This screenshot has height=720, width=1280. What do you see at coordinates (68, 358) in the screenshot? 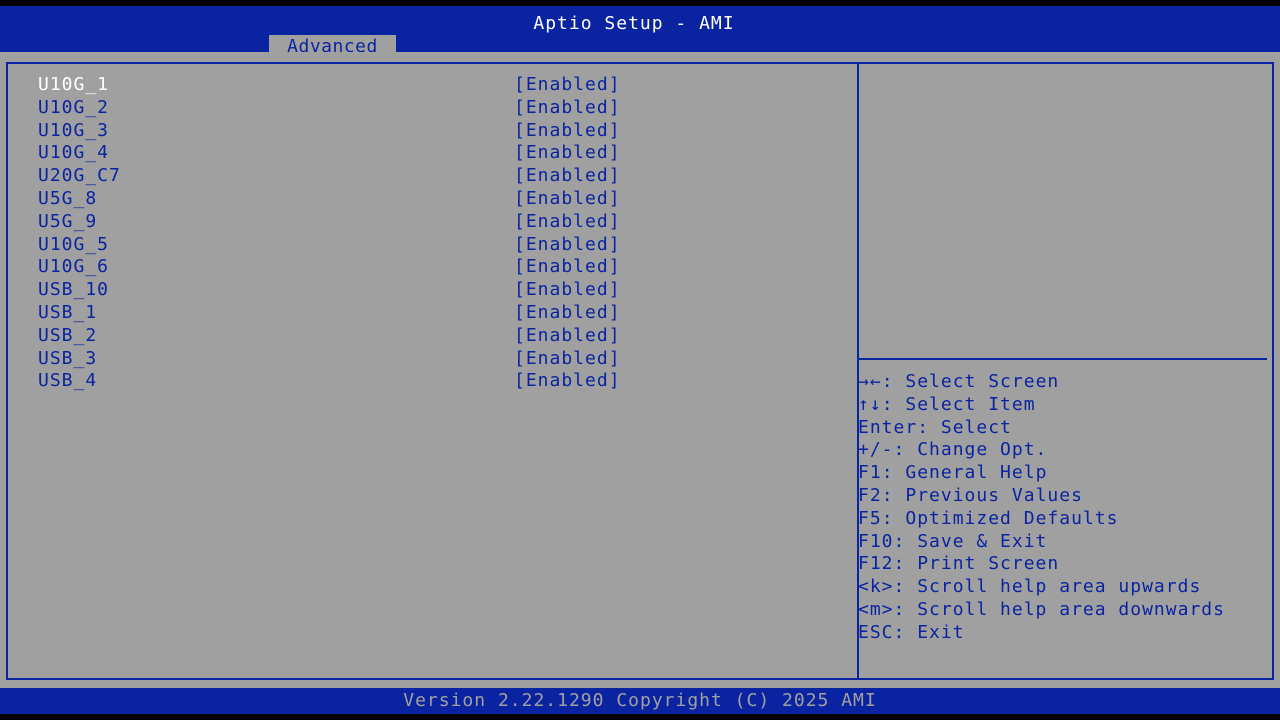
I see `setting-label: USB_3` at bounding box center [68, 358].